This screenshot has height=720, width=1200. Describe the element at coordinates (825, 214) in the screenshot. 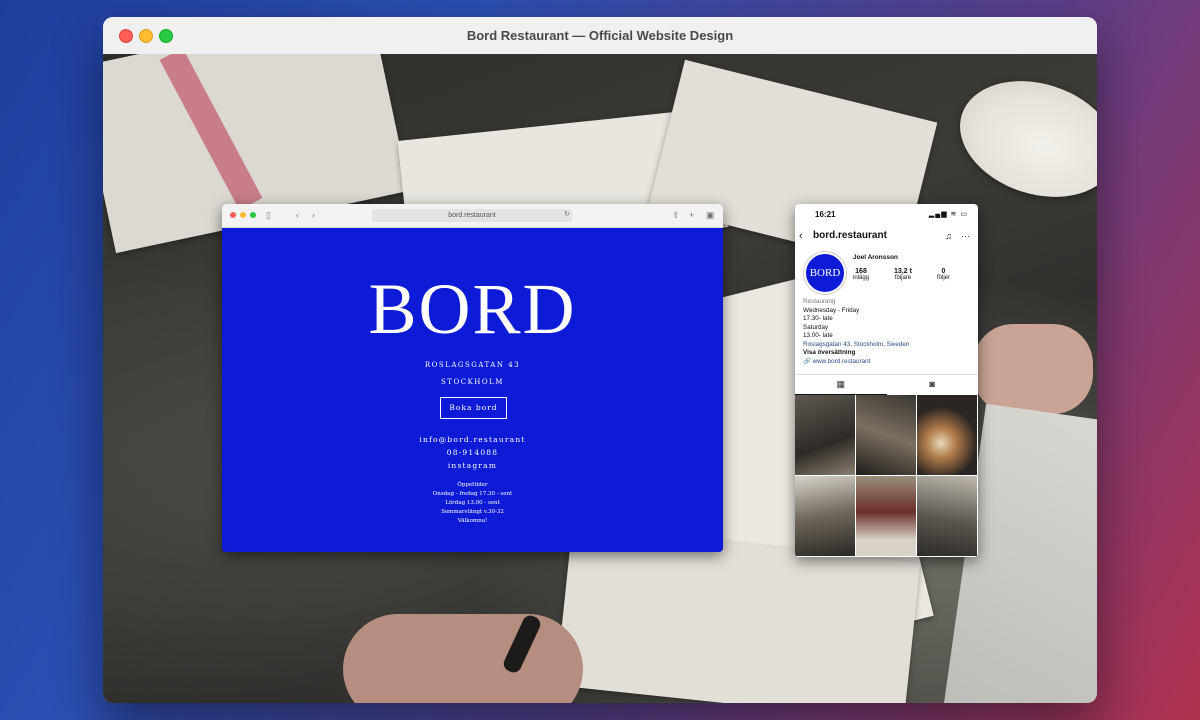

I see `status-time: 16:21` at that location.